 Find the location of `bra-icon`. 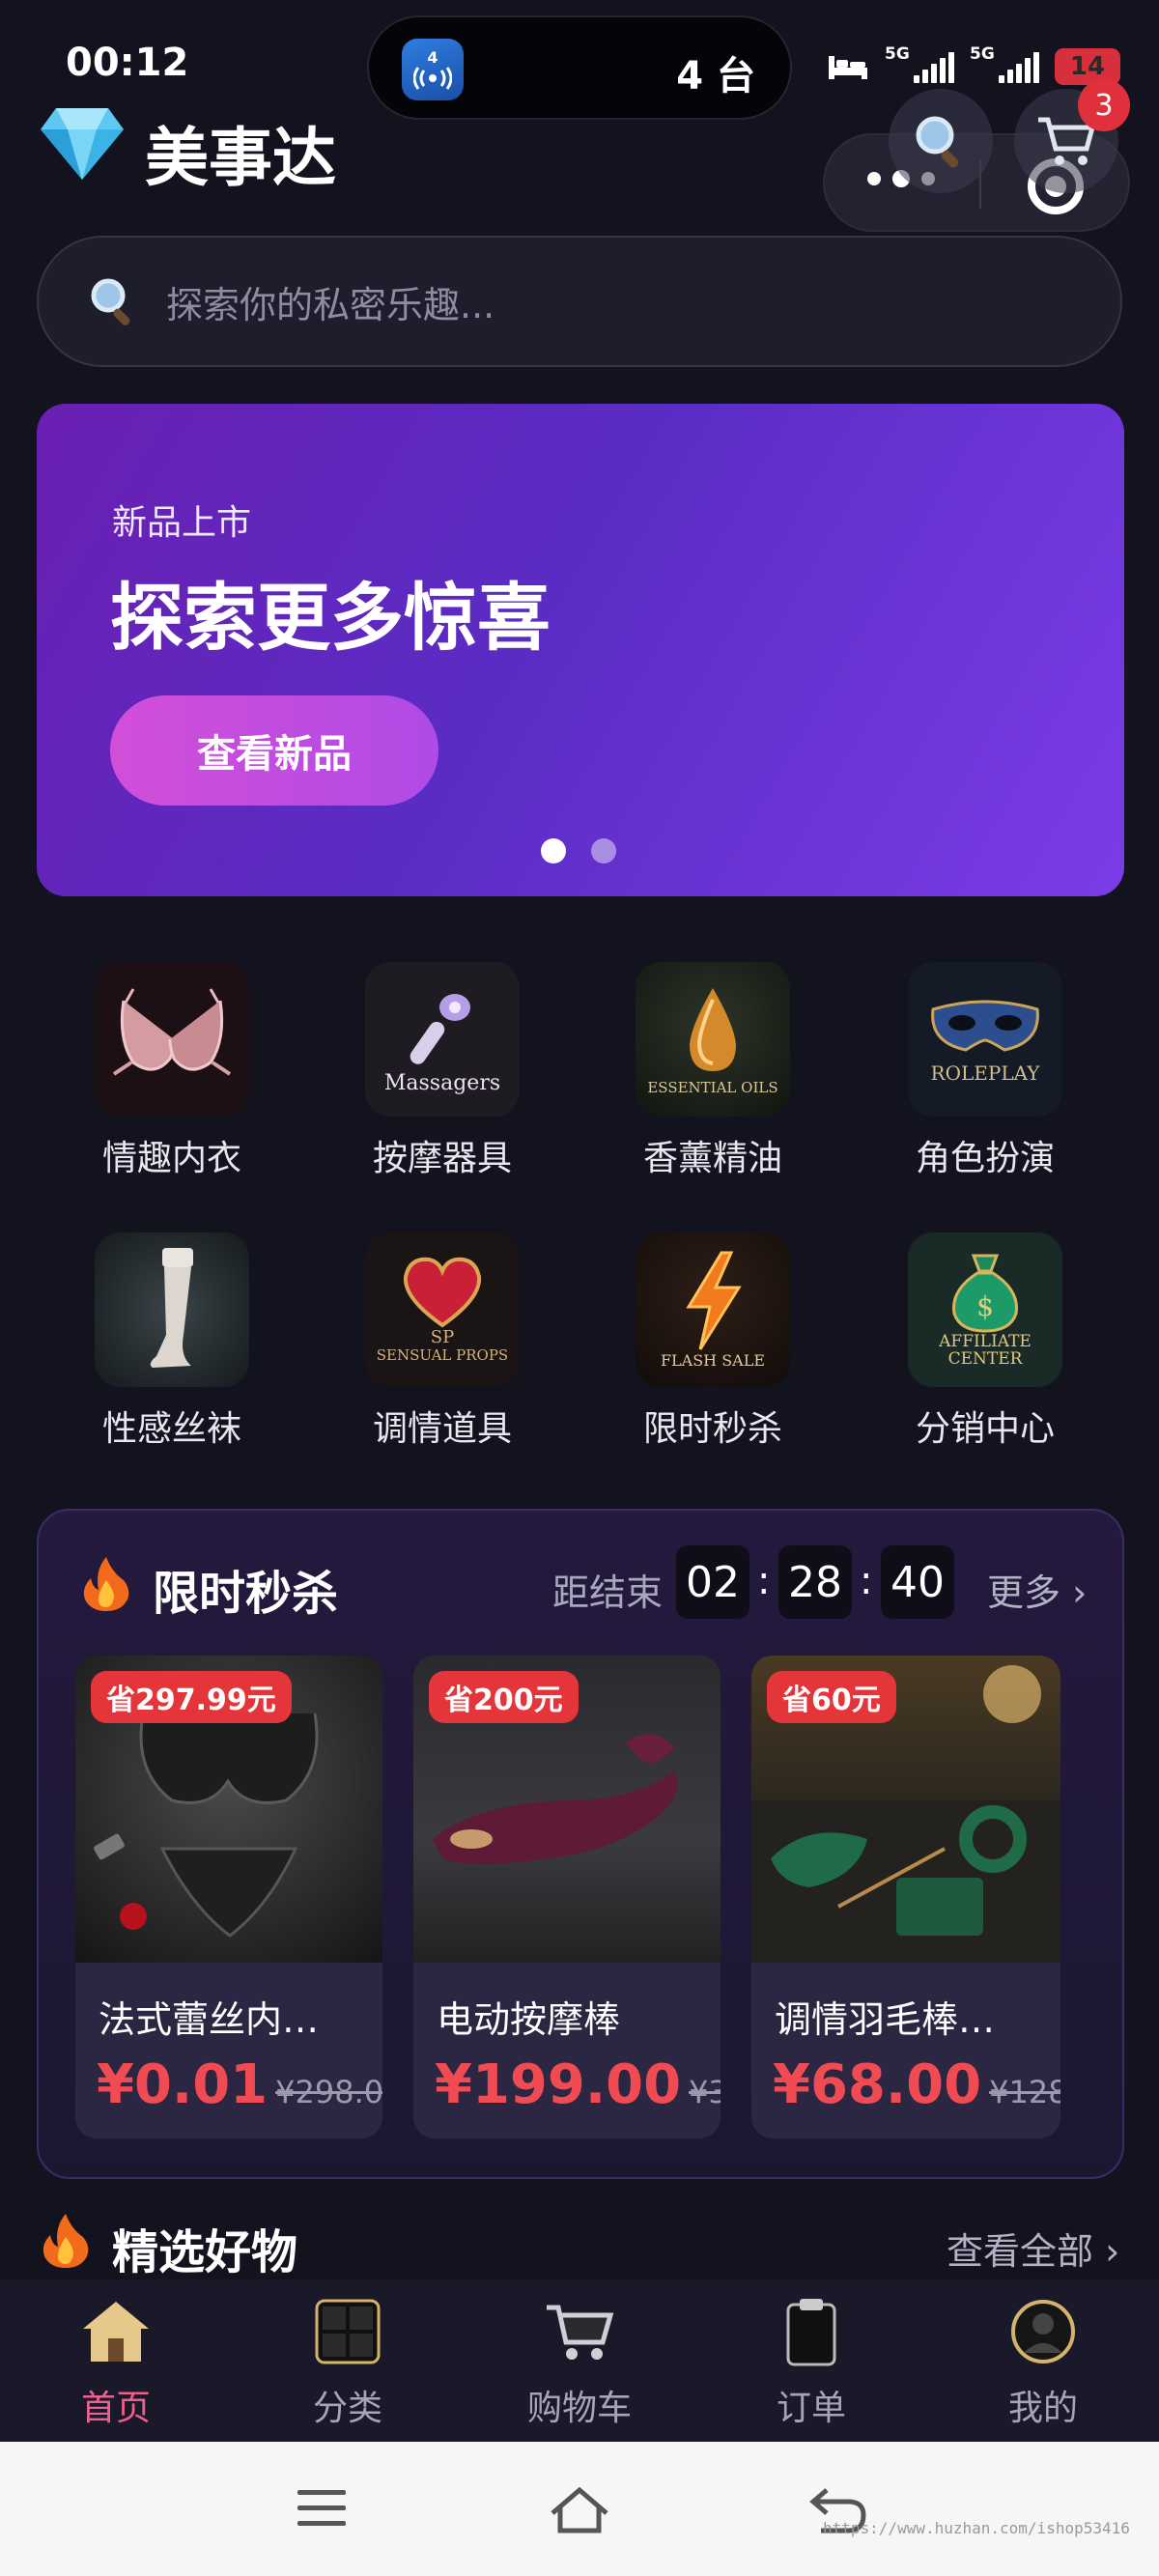

bra-icon is located at coordinates (172, 1039).